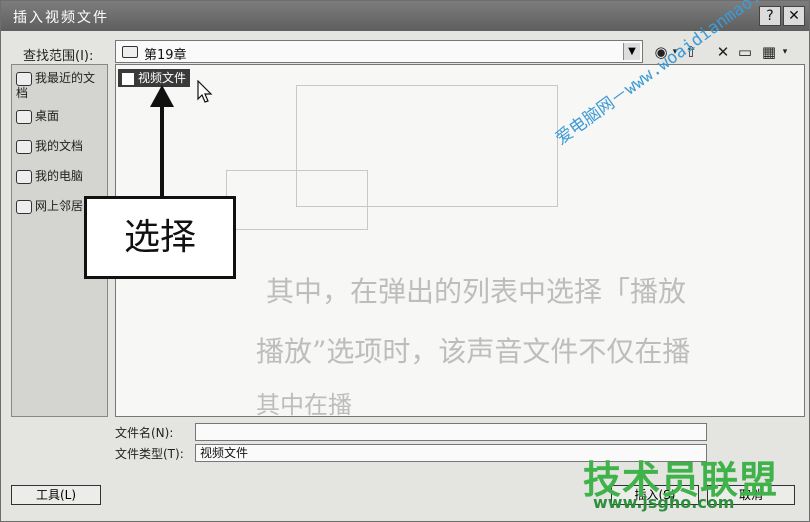 This screenshot has height=522, width=810. I want to click on documents-icon, so click(24, 146).